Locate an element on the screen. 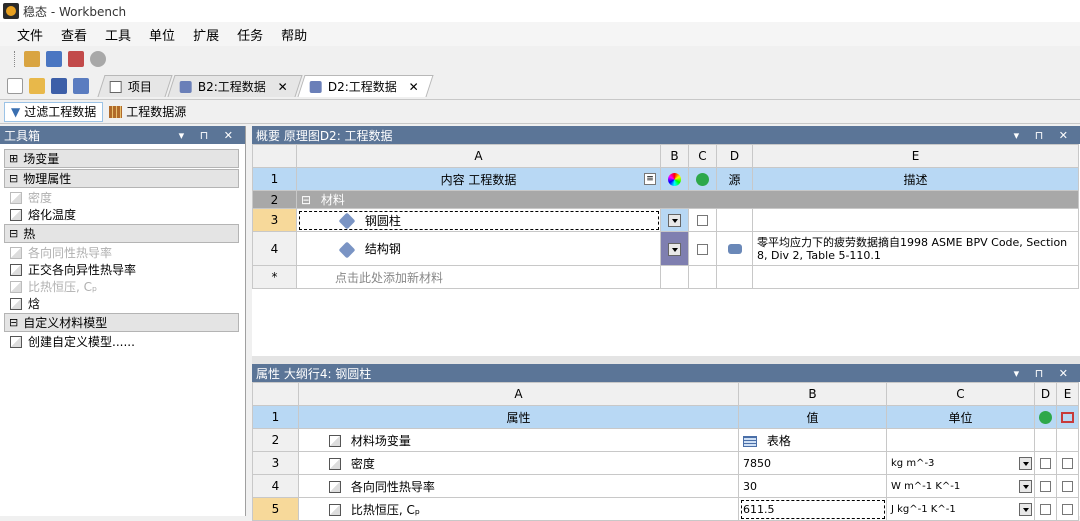 The image size is (1080, 521). save-icon is located at coordinates (59, 85).